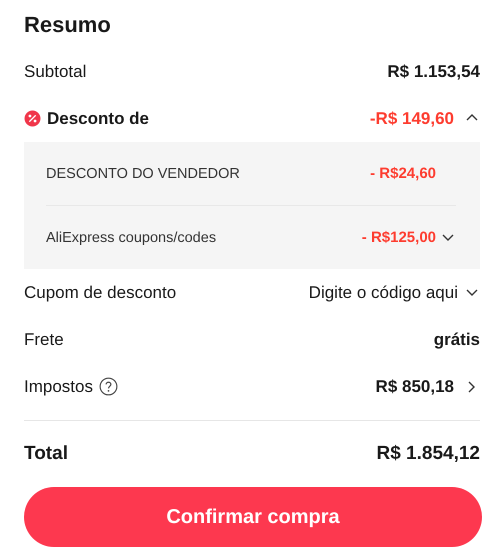  I want to click on confirm-button: Confirmar compra, so click(253, 517).